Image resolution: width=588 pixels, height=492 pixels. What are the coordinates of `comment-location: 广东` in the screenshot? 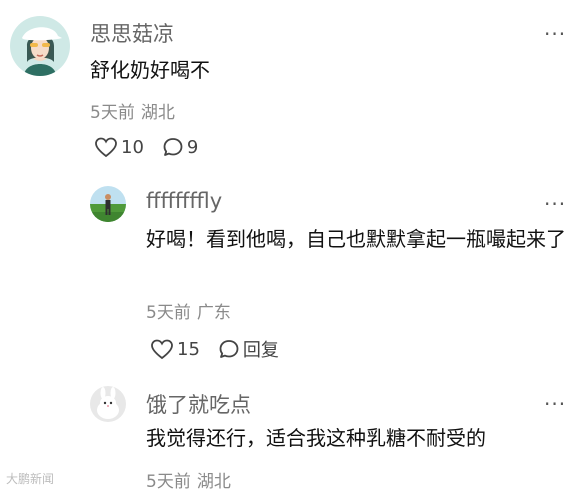 It's located at (213, 313).